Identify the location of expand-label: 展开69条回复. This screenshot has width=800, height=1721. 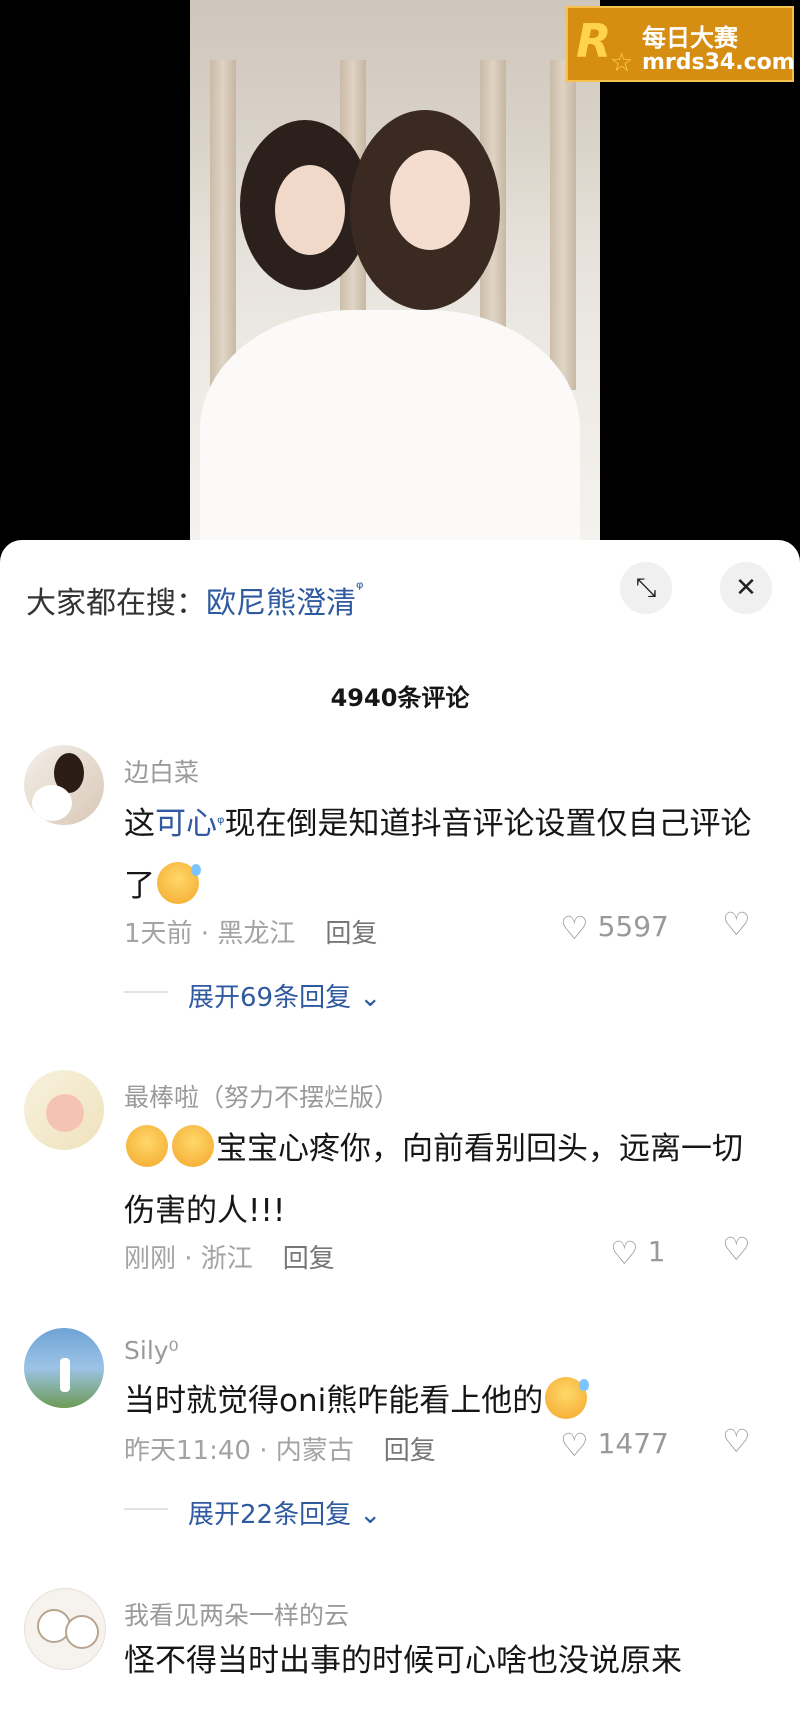
(270, 998).